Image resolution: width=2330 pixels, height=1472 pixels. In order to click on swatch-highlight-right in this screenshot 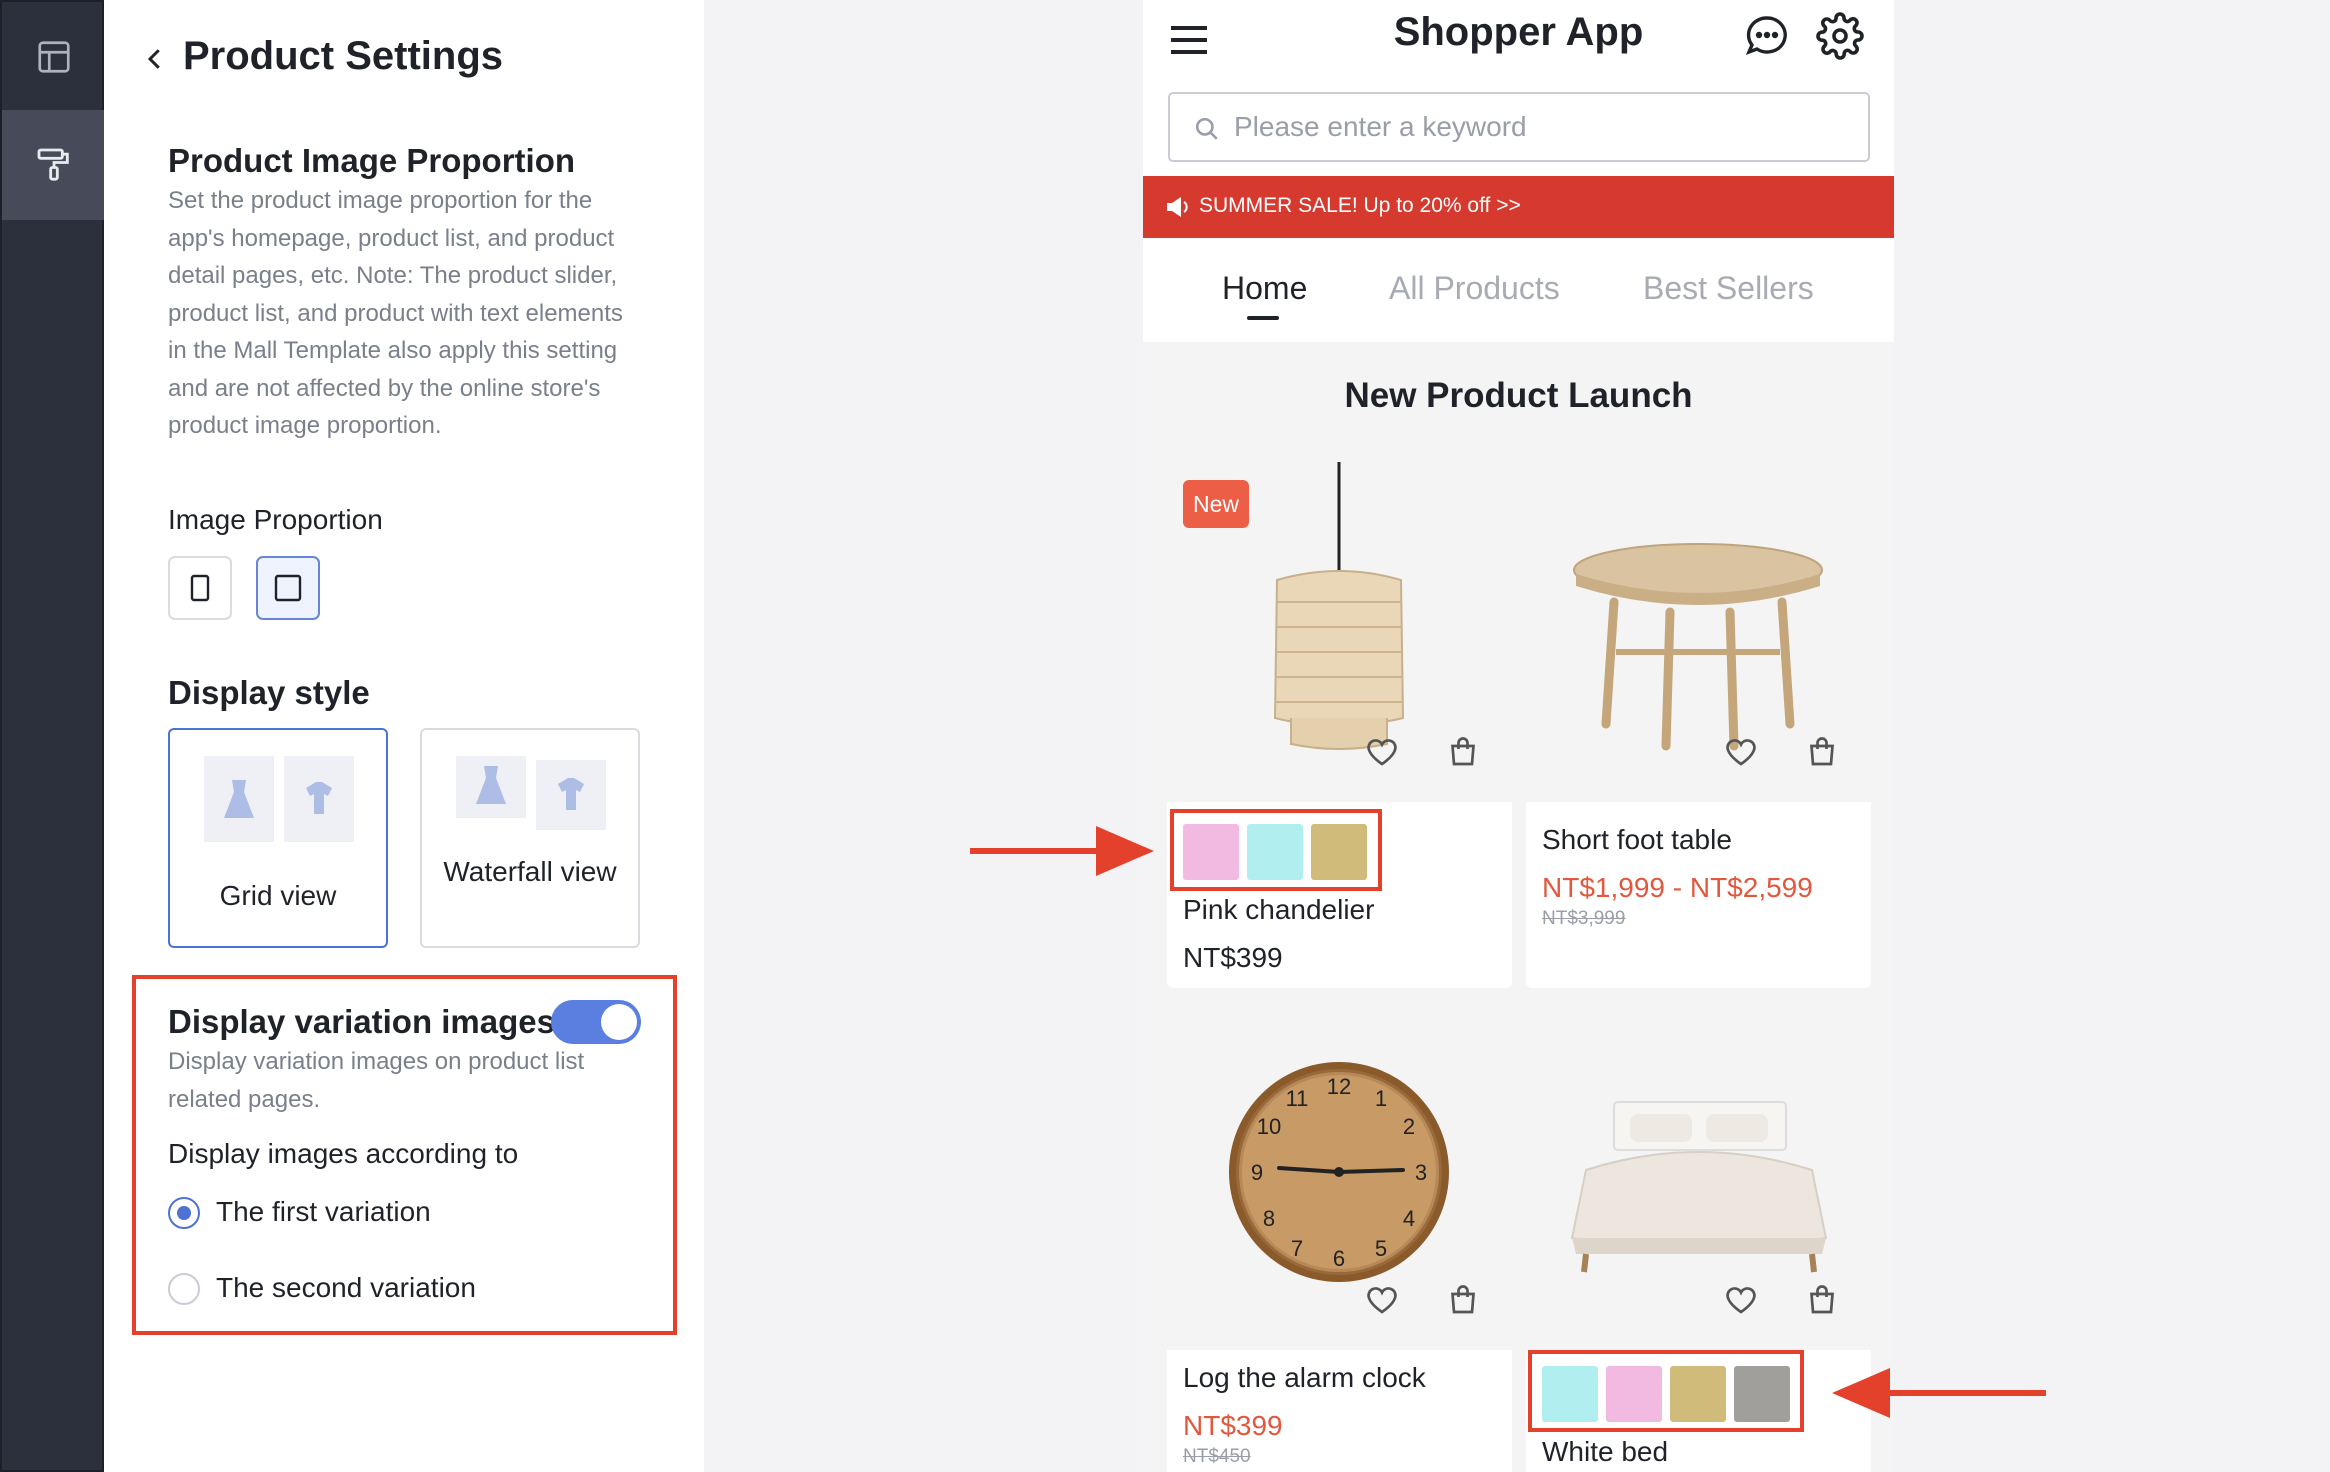, I will do `click(1666, 1391)`.